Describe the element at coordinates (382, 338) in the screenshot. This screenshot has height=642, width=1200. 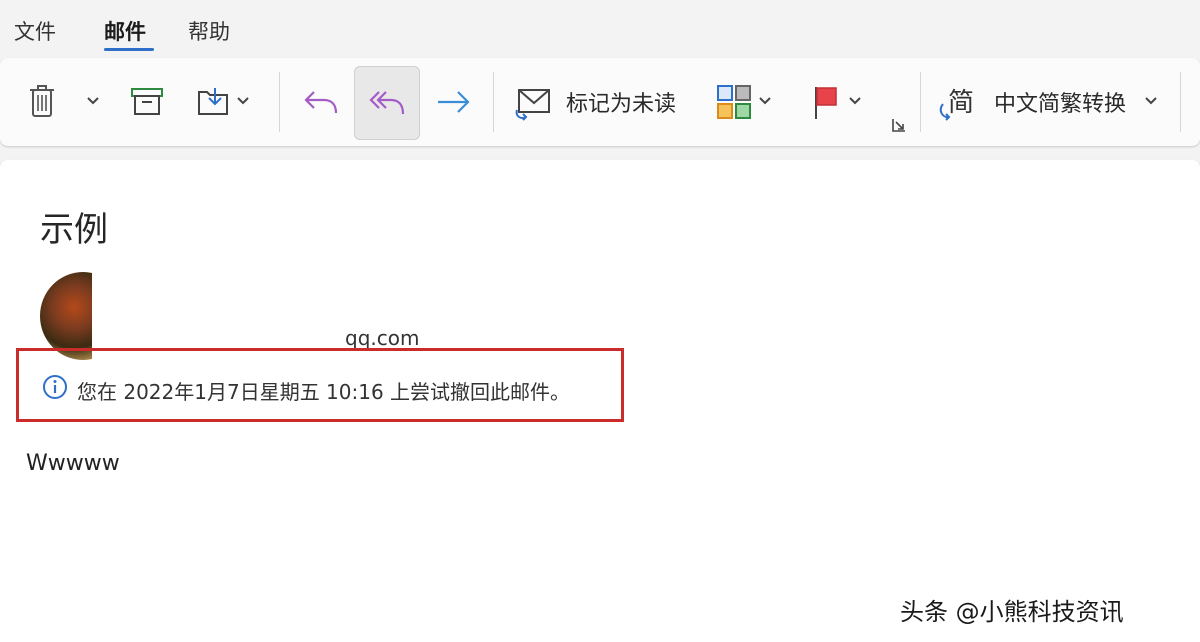
I see `sender-email: qq.com` at that location.